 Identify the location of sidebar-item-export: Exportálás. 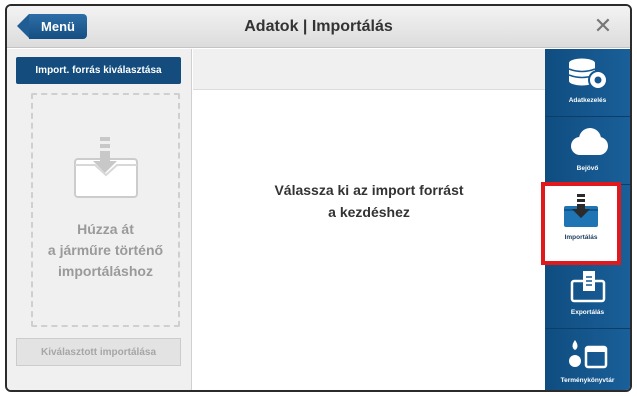
(587, 295).